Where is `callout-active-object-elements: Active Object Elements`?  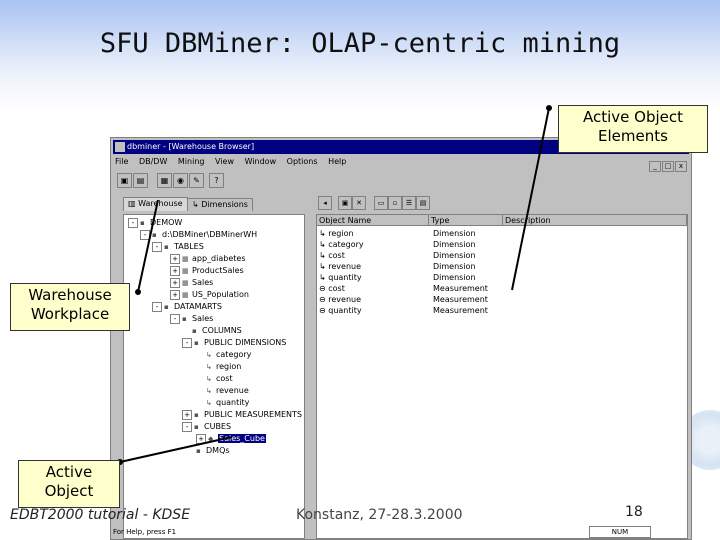
callout-active-object-elements: Active Object Elements is located at coordinates (633, 129).